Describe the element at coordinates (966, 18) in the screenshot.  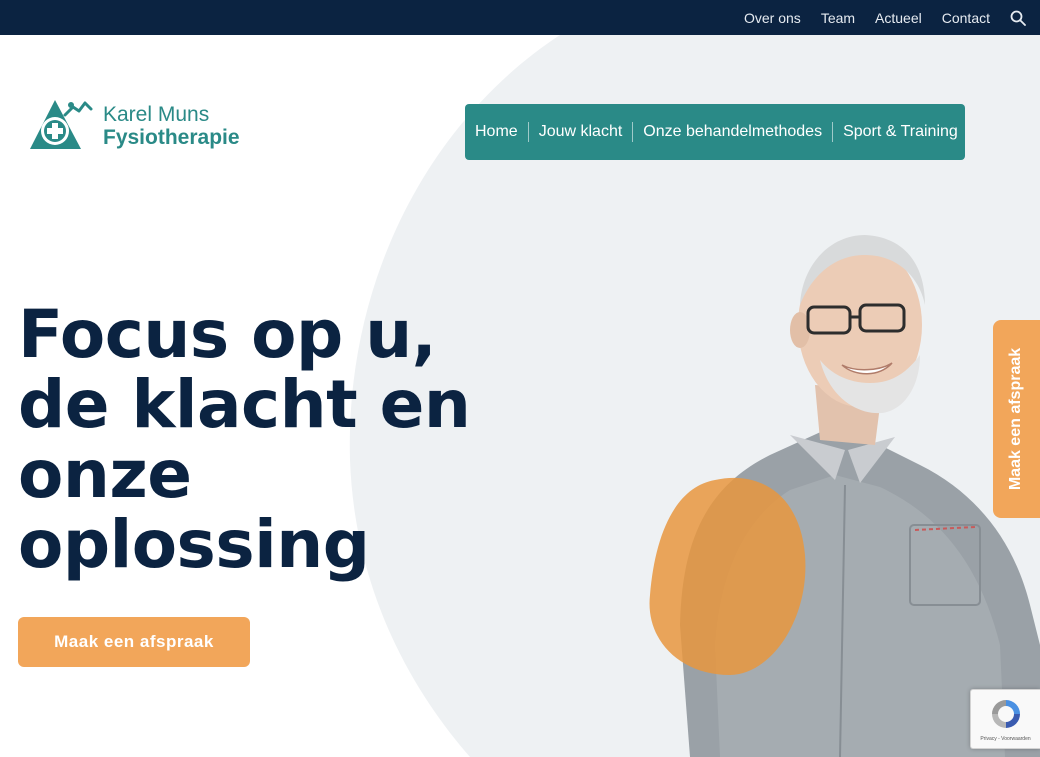
I see `topnav-link-contact: Contact` at that location.